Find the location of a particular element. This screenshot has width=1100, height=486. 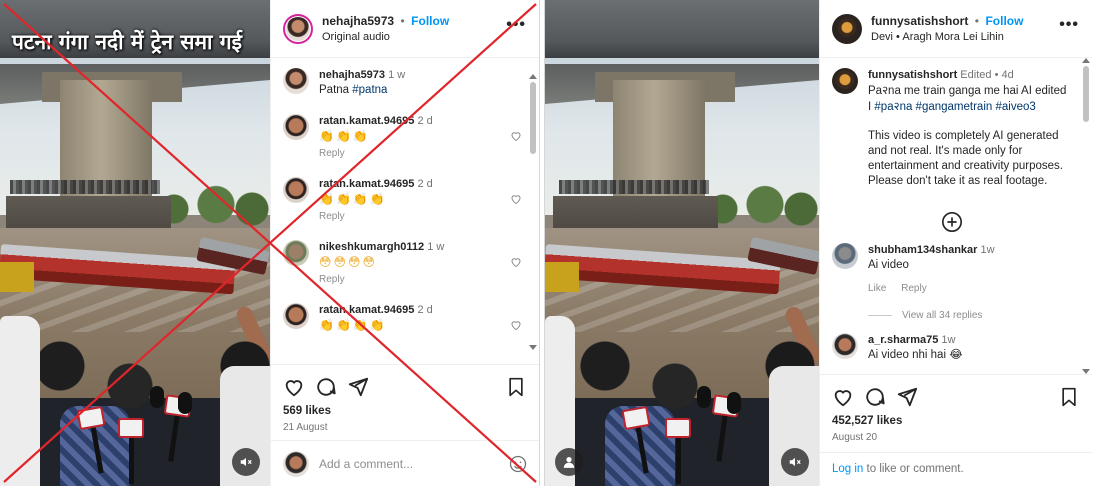

emoji-icon is located at coordinates (518, 464).